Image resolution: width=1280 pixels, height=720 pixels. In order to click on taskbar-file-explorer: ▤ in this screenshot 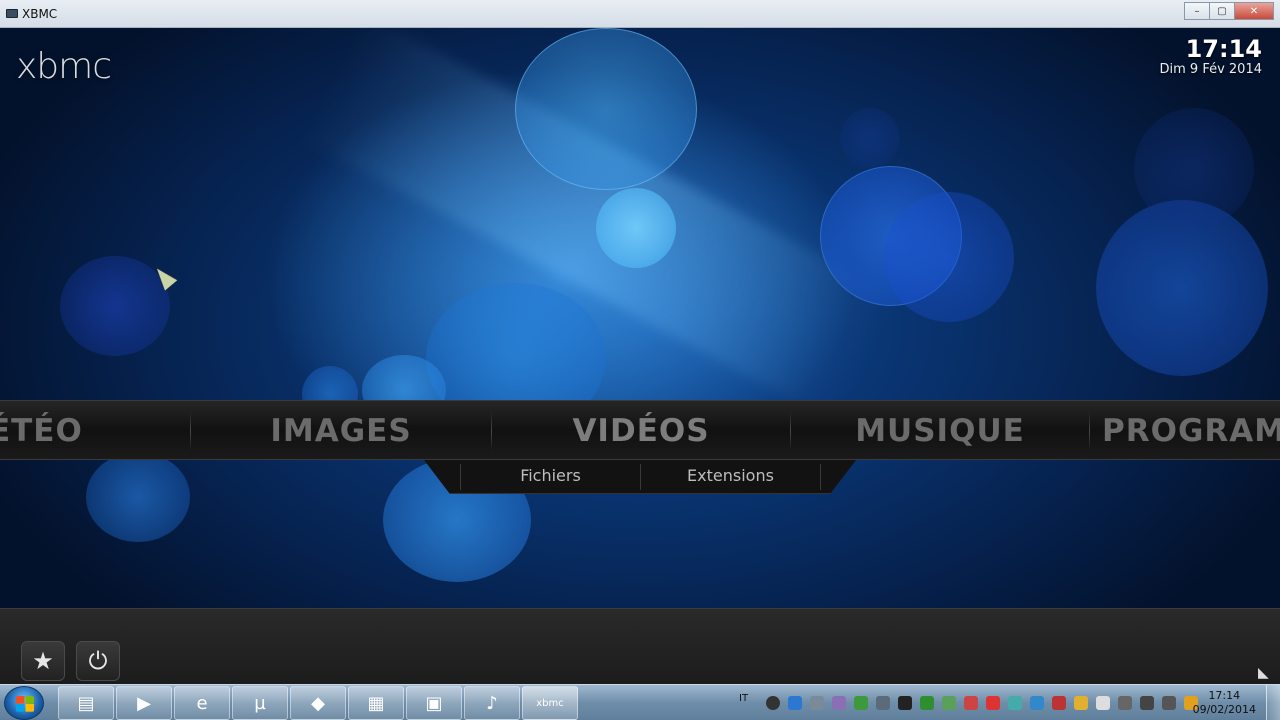, I will do `click(86, 703)`.